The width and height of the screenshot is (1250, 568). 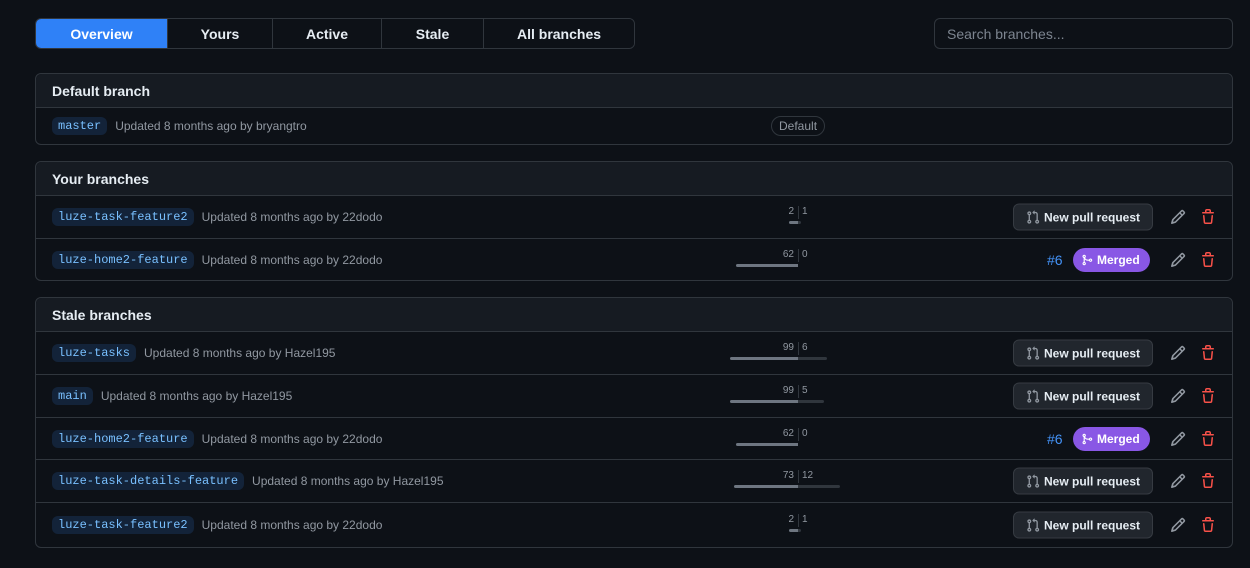 What do you see at coordinates (798, 353) in the screenshot?
I see `ahead-behind-indicator: 99 6` at bounding box center [798, 353].